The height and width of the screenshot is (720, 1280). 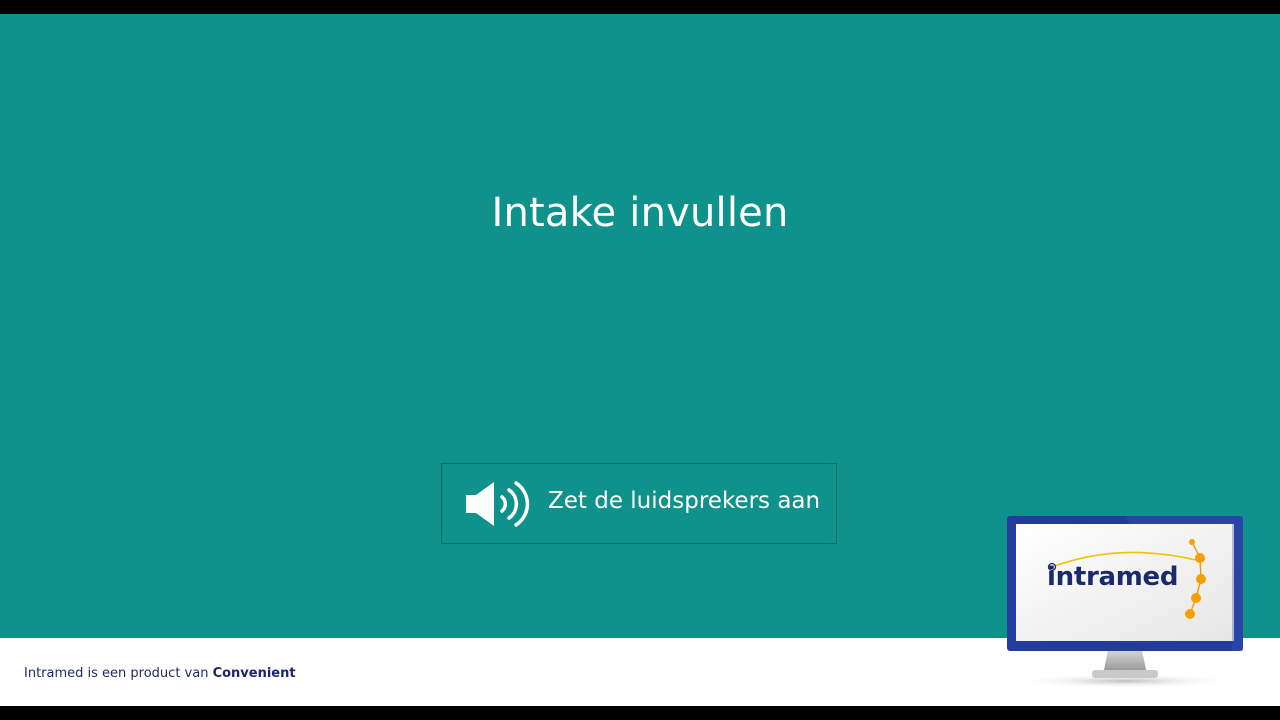 I want to click on footer-brand: Convenient, so click(x=254, y=673).